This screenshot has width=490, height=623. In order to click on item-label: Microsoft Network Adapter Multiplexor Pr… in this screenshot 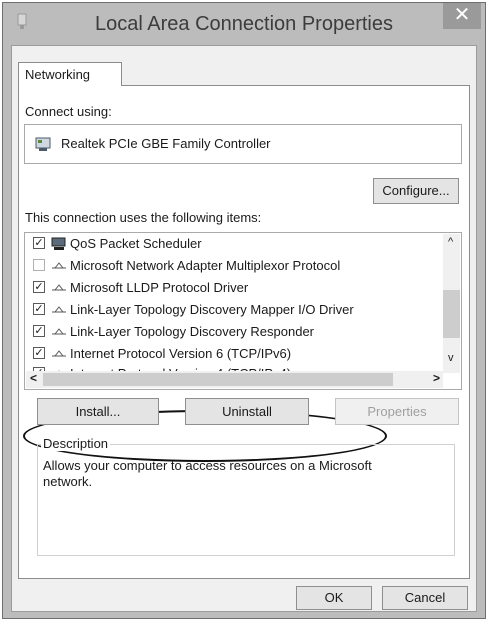, I will do `click(205, 266)`.